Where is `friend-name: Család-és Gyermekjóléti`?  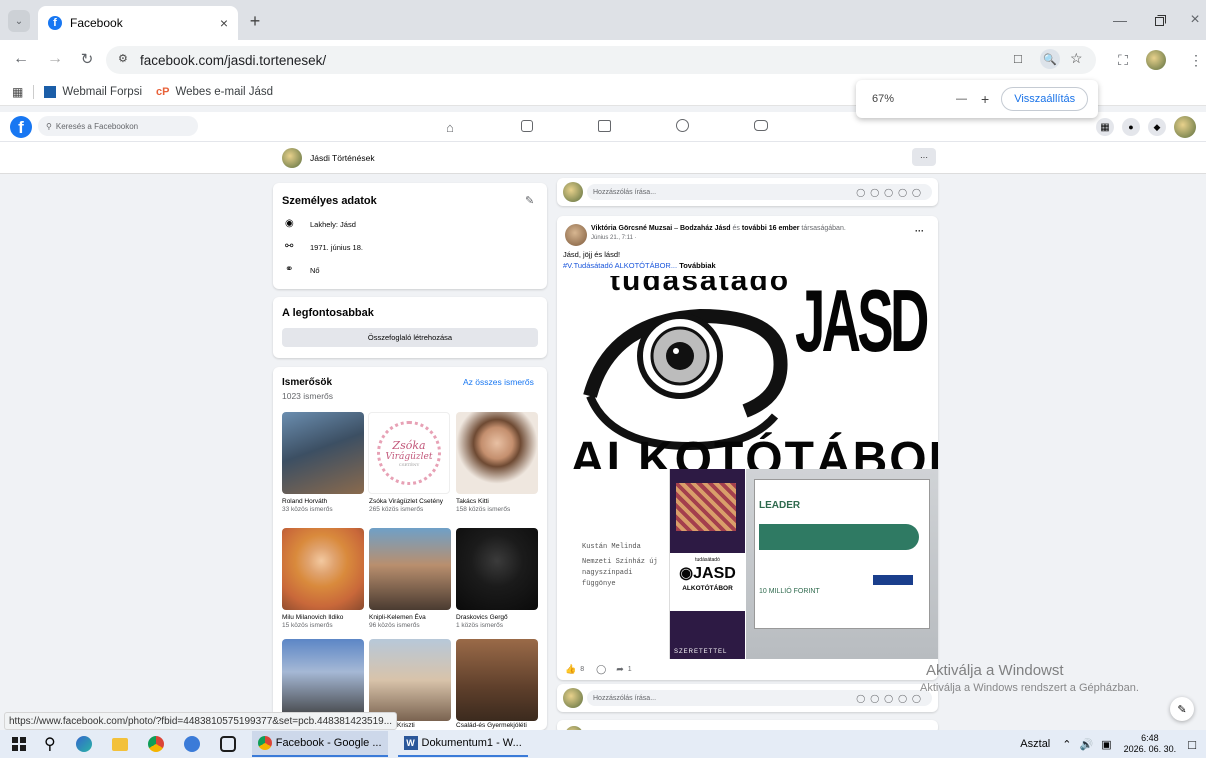
friend-name: Család-és Gyermekjóléti is located at coordinates (501, 726).